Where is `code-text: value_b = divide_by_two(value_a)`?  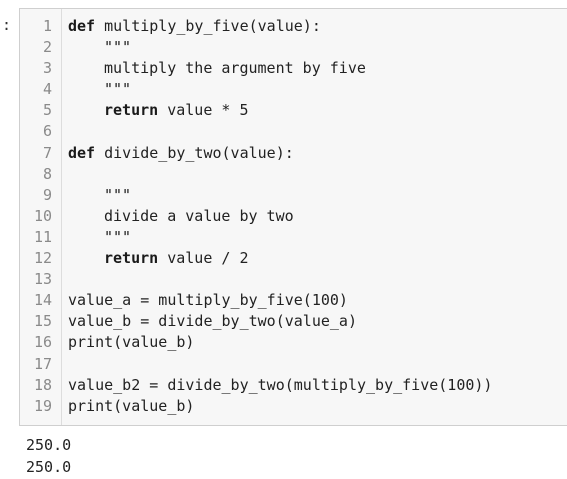
code-text: value_b = divide_by_two(value_a) is located at coordinates (212, 321).